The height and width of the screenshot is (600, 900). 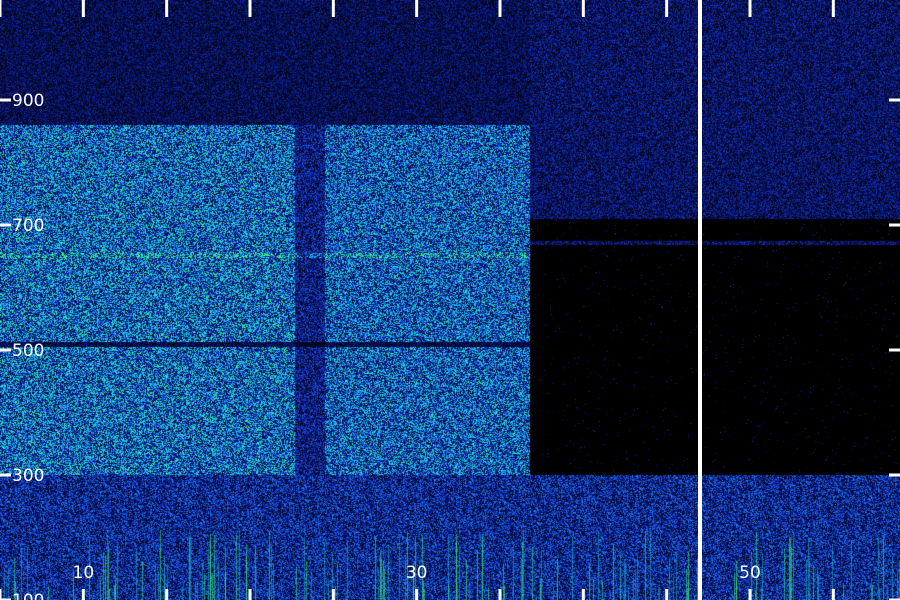 What do you see at coordinates (28, 351) in the screenshot?
I see `y-tick-label: 500` at bounding box center [28, 351].